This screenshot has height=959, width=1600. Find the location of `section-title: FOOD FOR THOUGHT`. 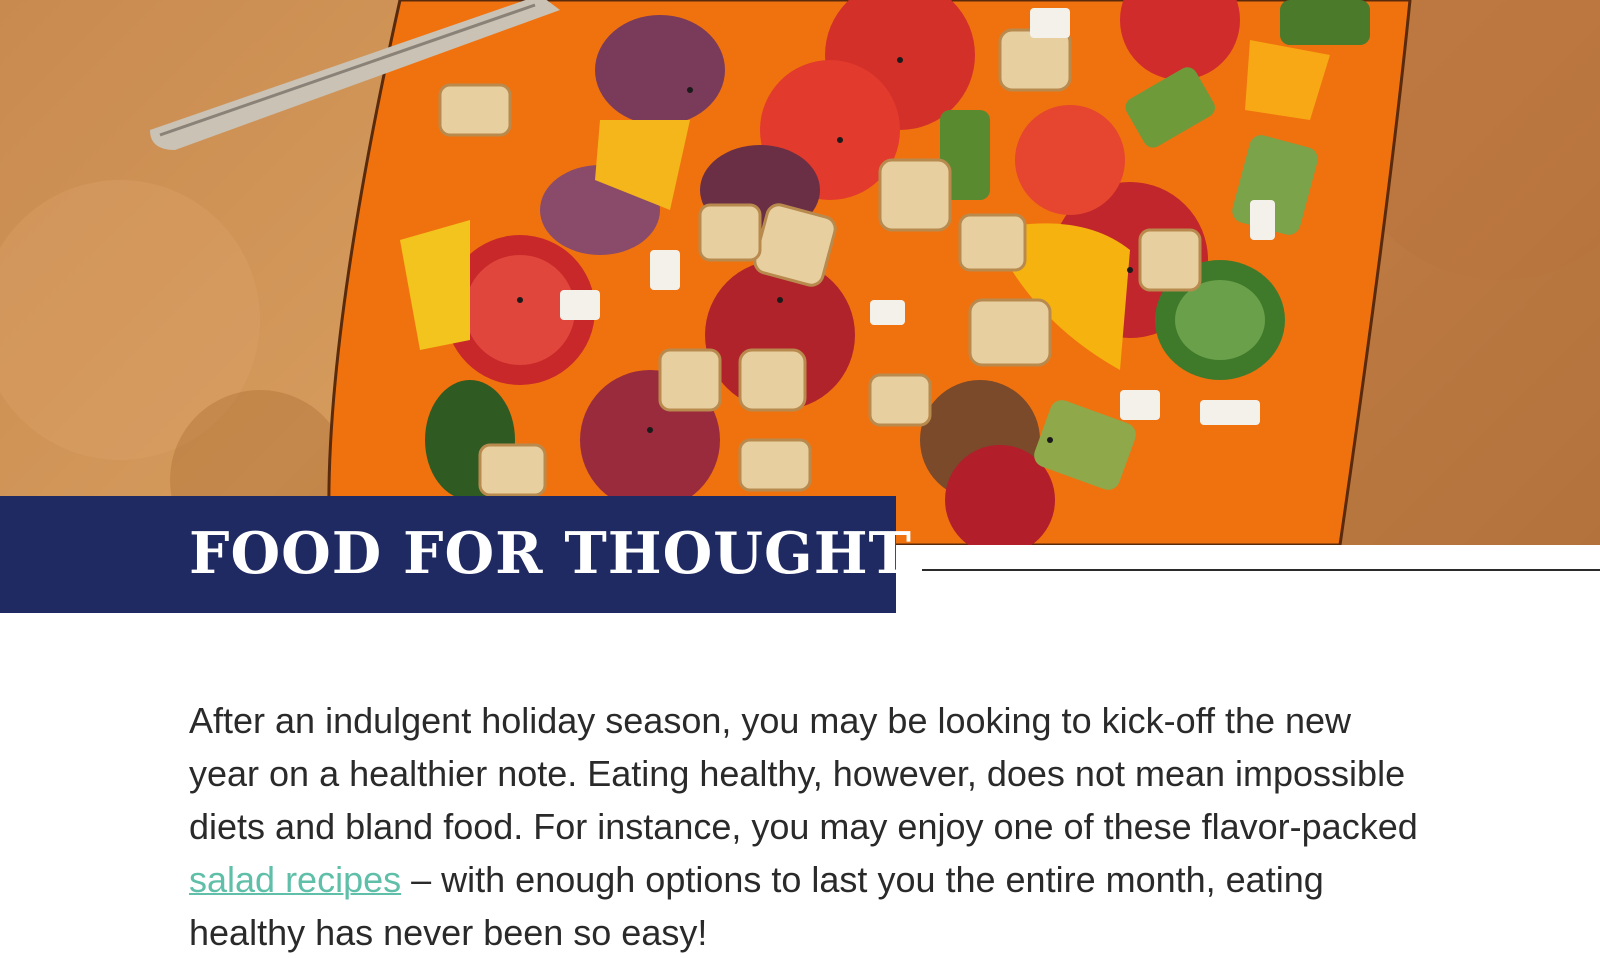

section-title: FOOD FOR THOUGHT is located at coordinates (550, 553).